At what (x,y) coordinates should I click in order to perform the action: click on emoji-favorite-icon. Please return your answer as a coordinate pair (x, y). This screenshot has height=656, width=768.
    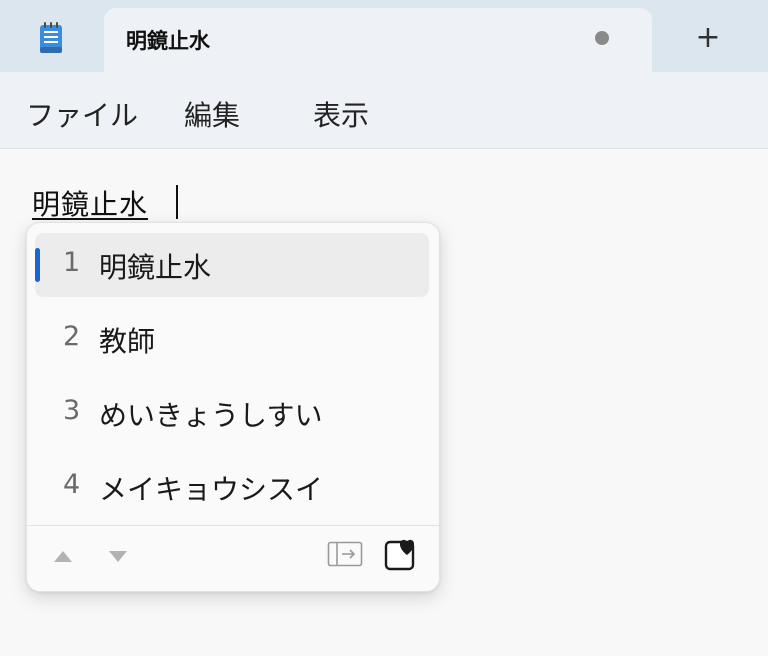
    Looking at the image, I should click on (401, 556).